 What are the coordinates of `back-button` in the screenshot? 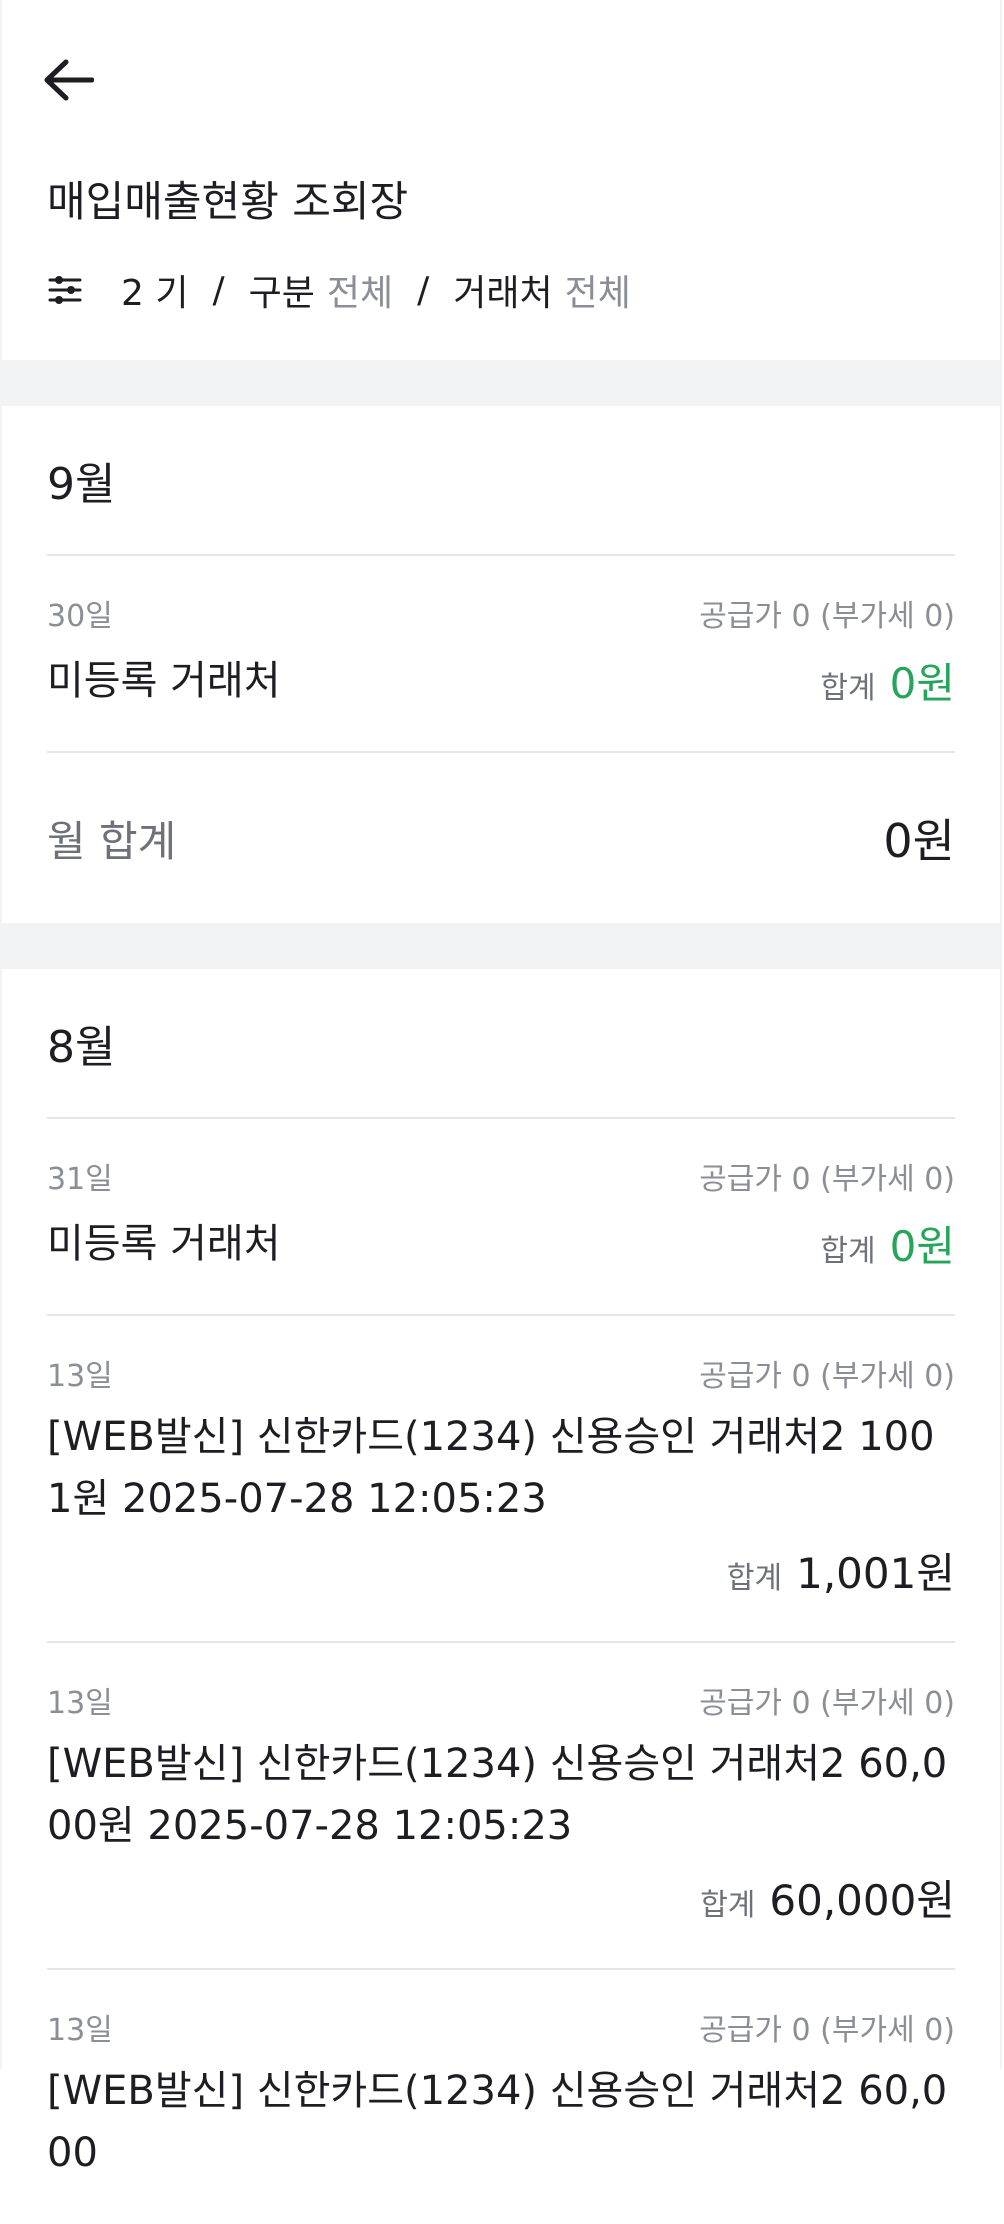 It's located at (72, 80).